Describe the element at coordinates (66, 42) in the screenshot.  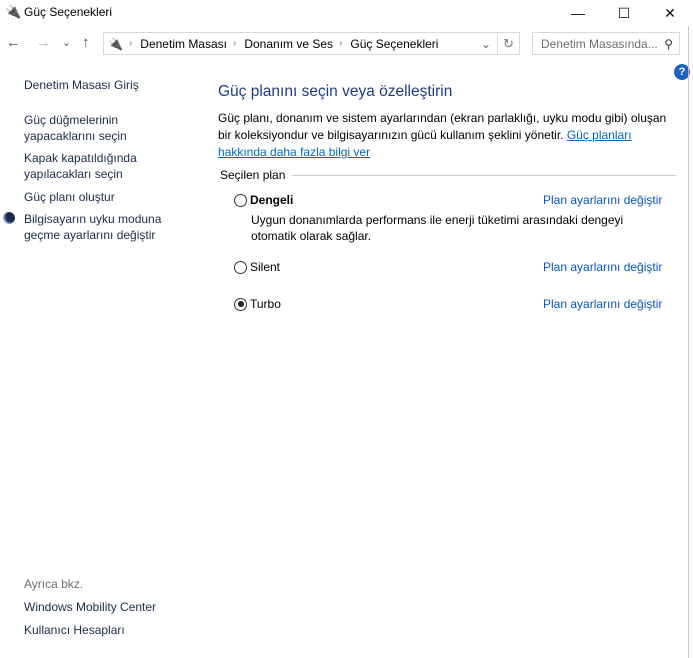
I see `recent-locations-button: ⌄` at that location.